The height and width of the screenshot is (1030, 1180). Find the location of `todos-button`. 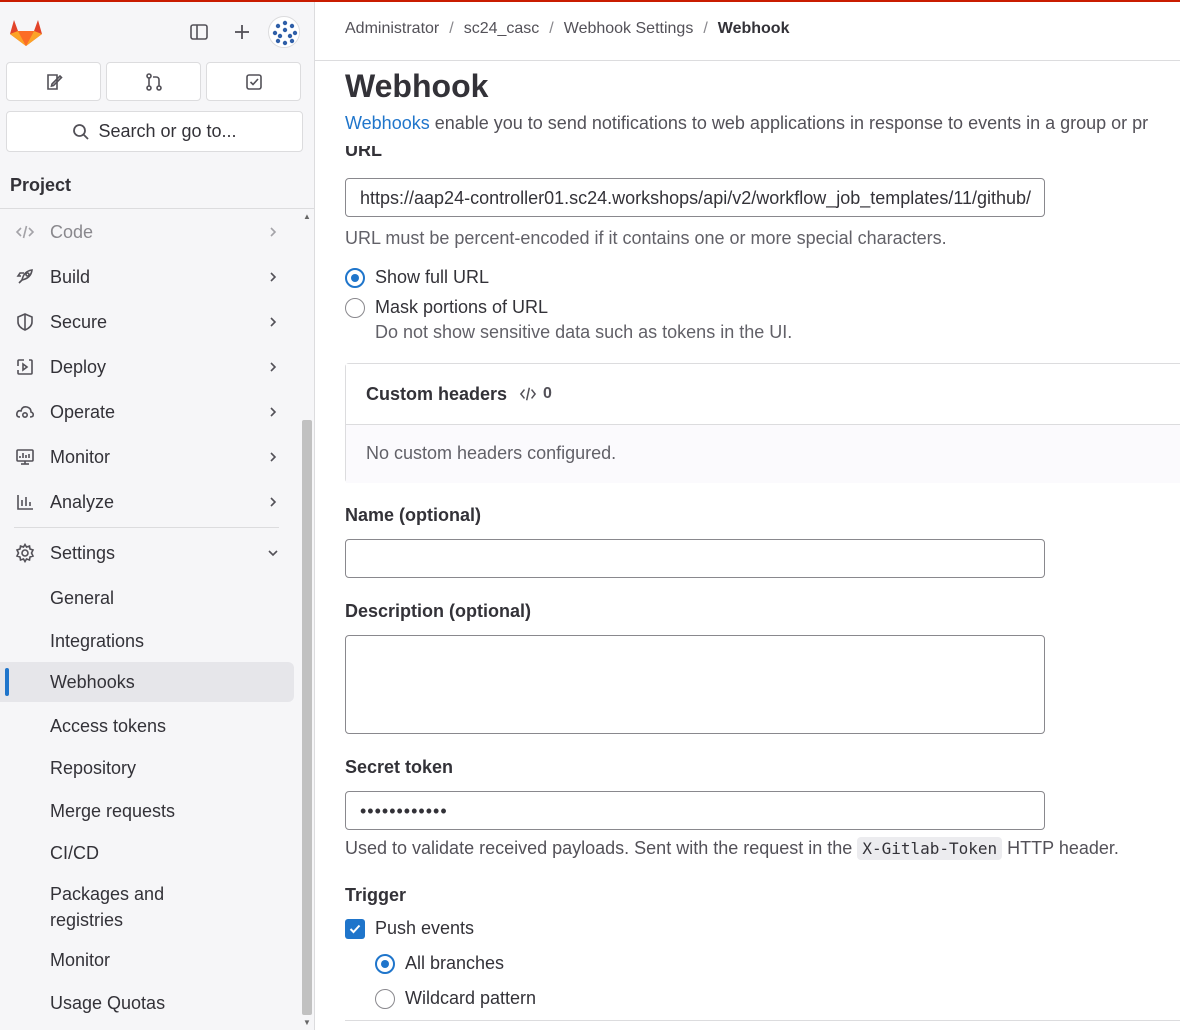

todos-button is located at coordinates (253, 81).